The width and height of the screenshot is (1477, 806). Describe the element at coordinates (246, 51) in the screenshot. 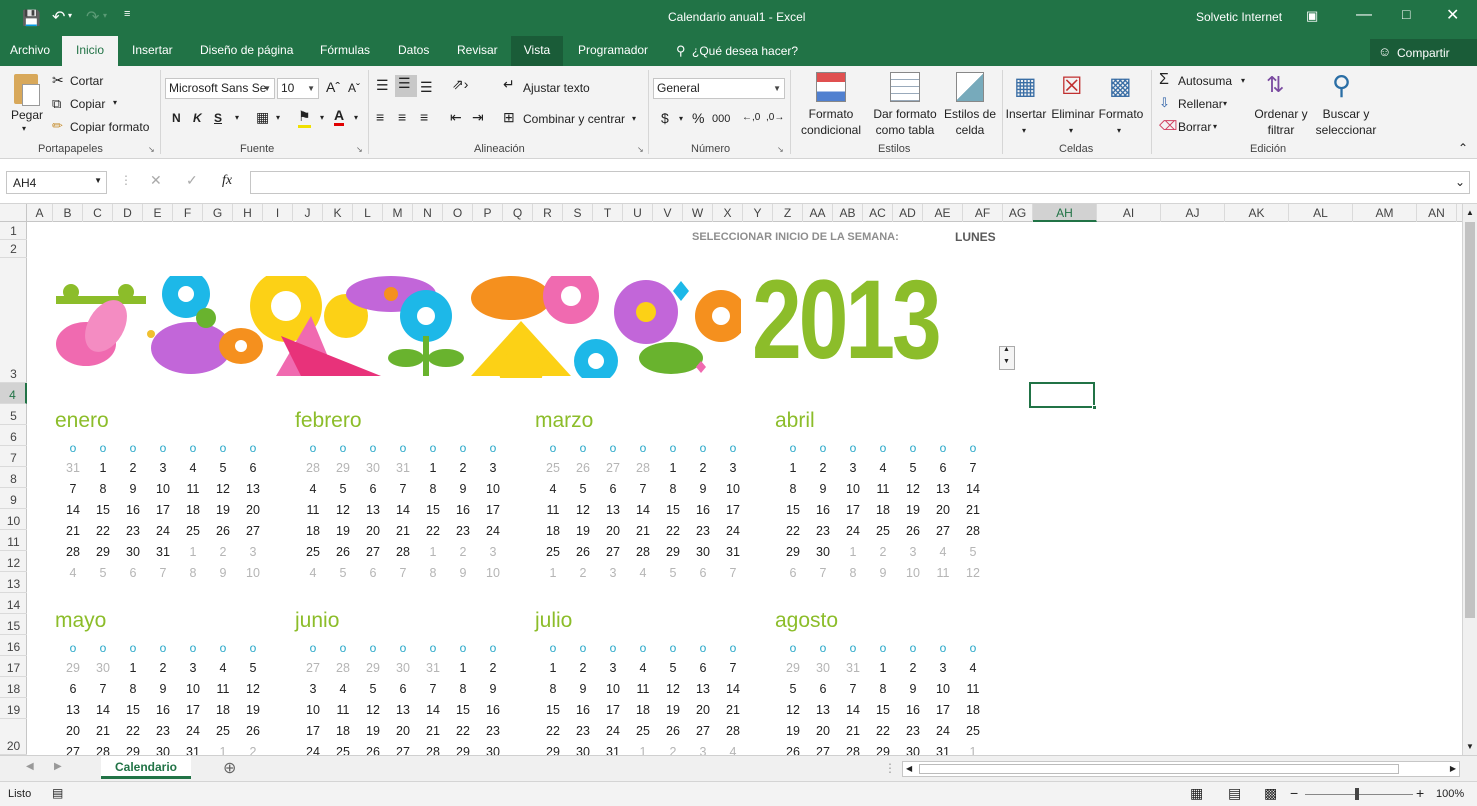

I see `tab-diseno: Diseño de página` at that location.